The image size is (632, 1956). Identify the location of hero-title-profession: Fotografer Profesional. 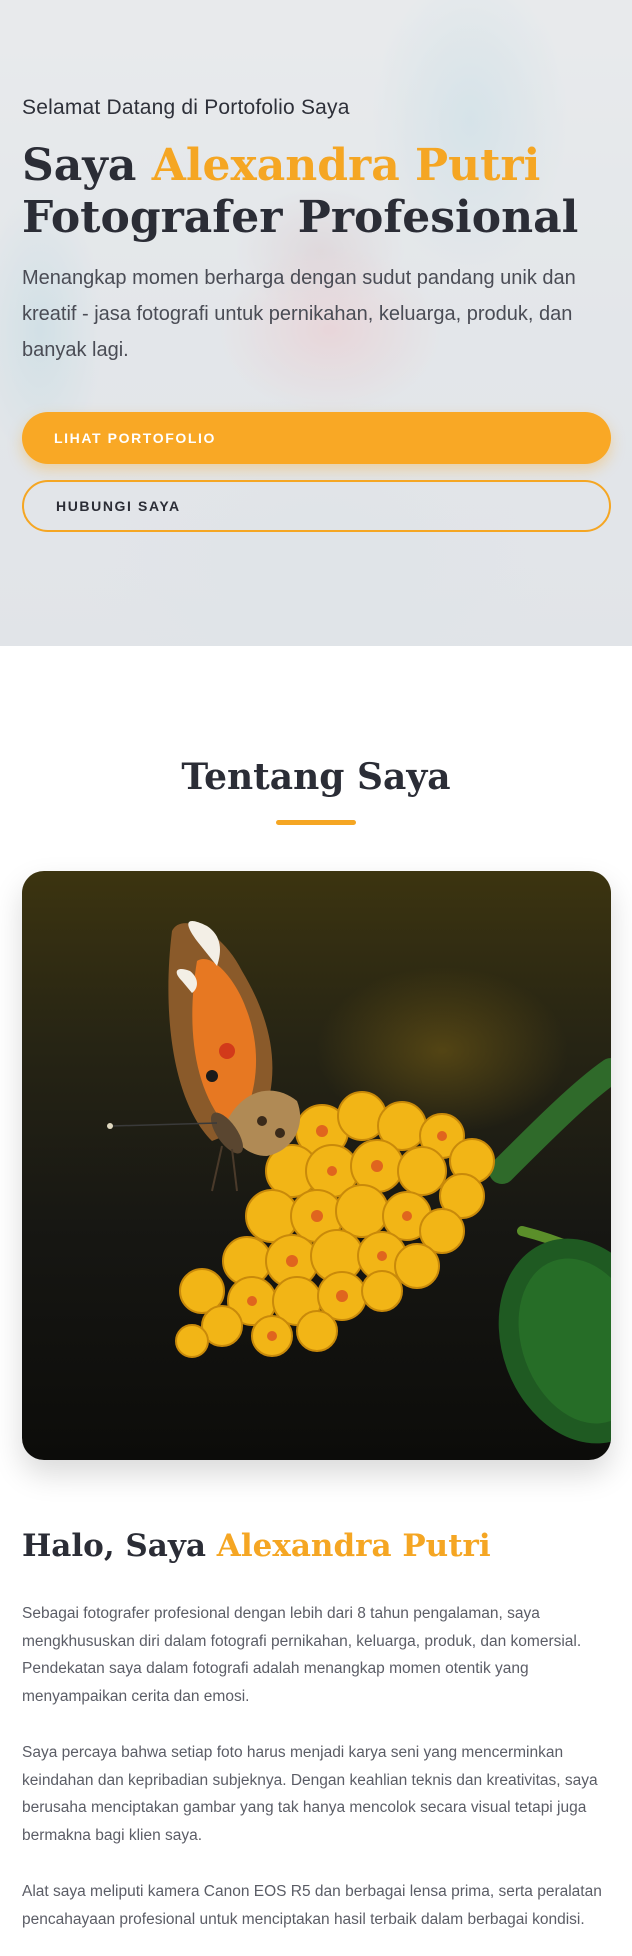
(300, 217).